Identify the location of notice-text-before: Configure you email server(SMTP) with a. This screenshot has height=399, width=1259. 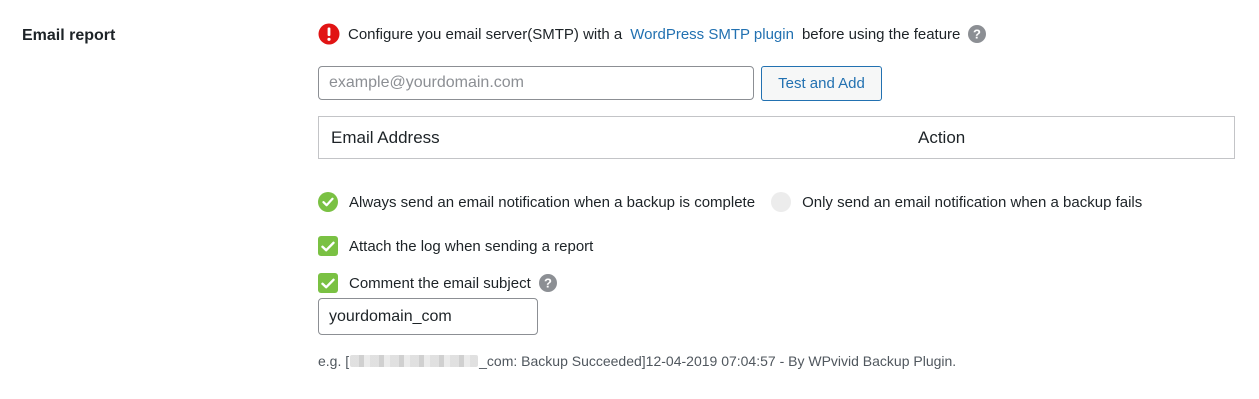
(485, 34).